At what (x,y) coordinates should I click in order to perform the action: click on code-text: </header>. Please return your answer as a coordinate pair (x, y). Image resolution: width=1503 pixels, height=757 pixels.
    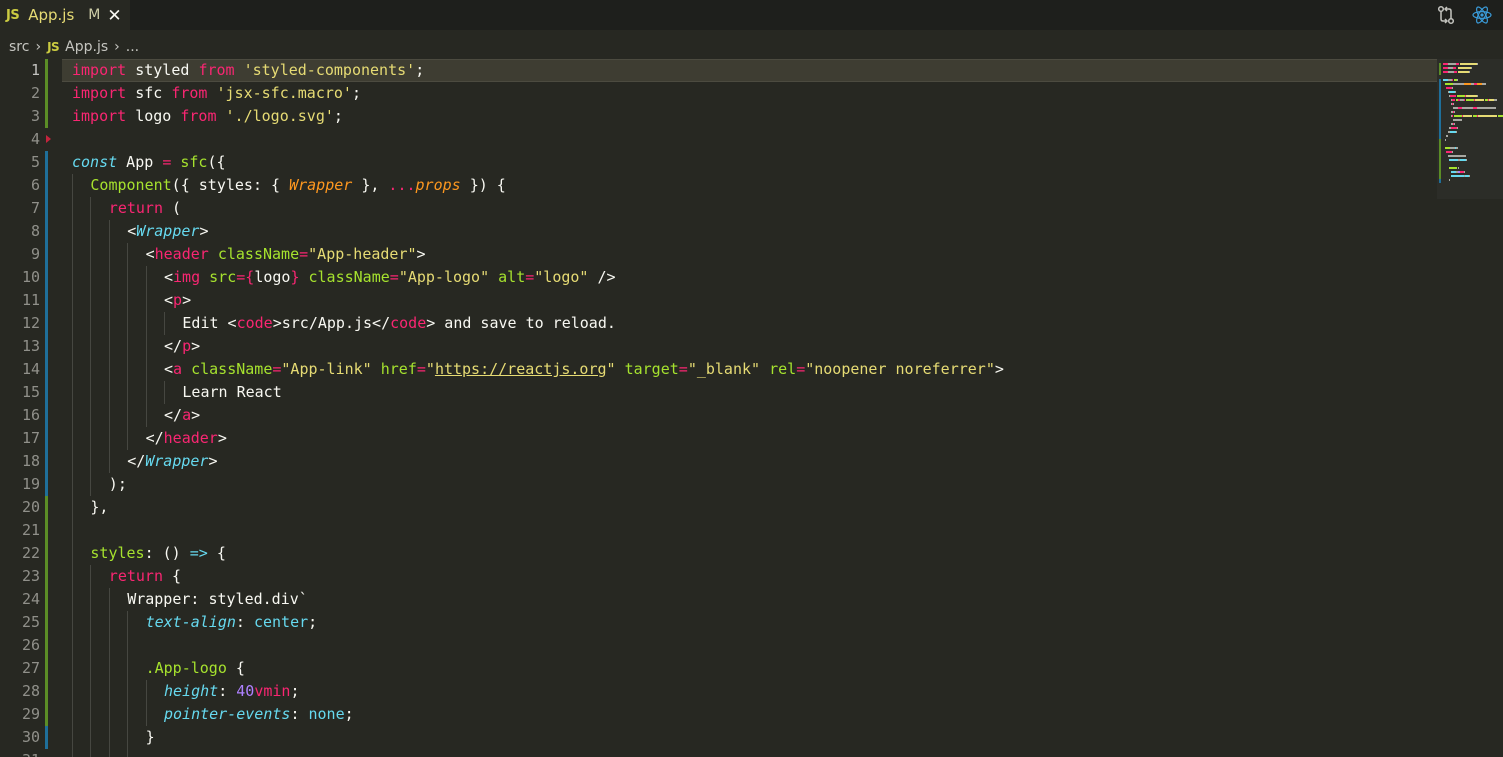
    Looking at the image, I should click on (186, 438).